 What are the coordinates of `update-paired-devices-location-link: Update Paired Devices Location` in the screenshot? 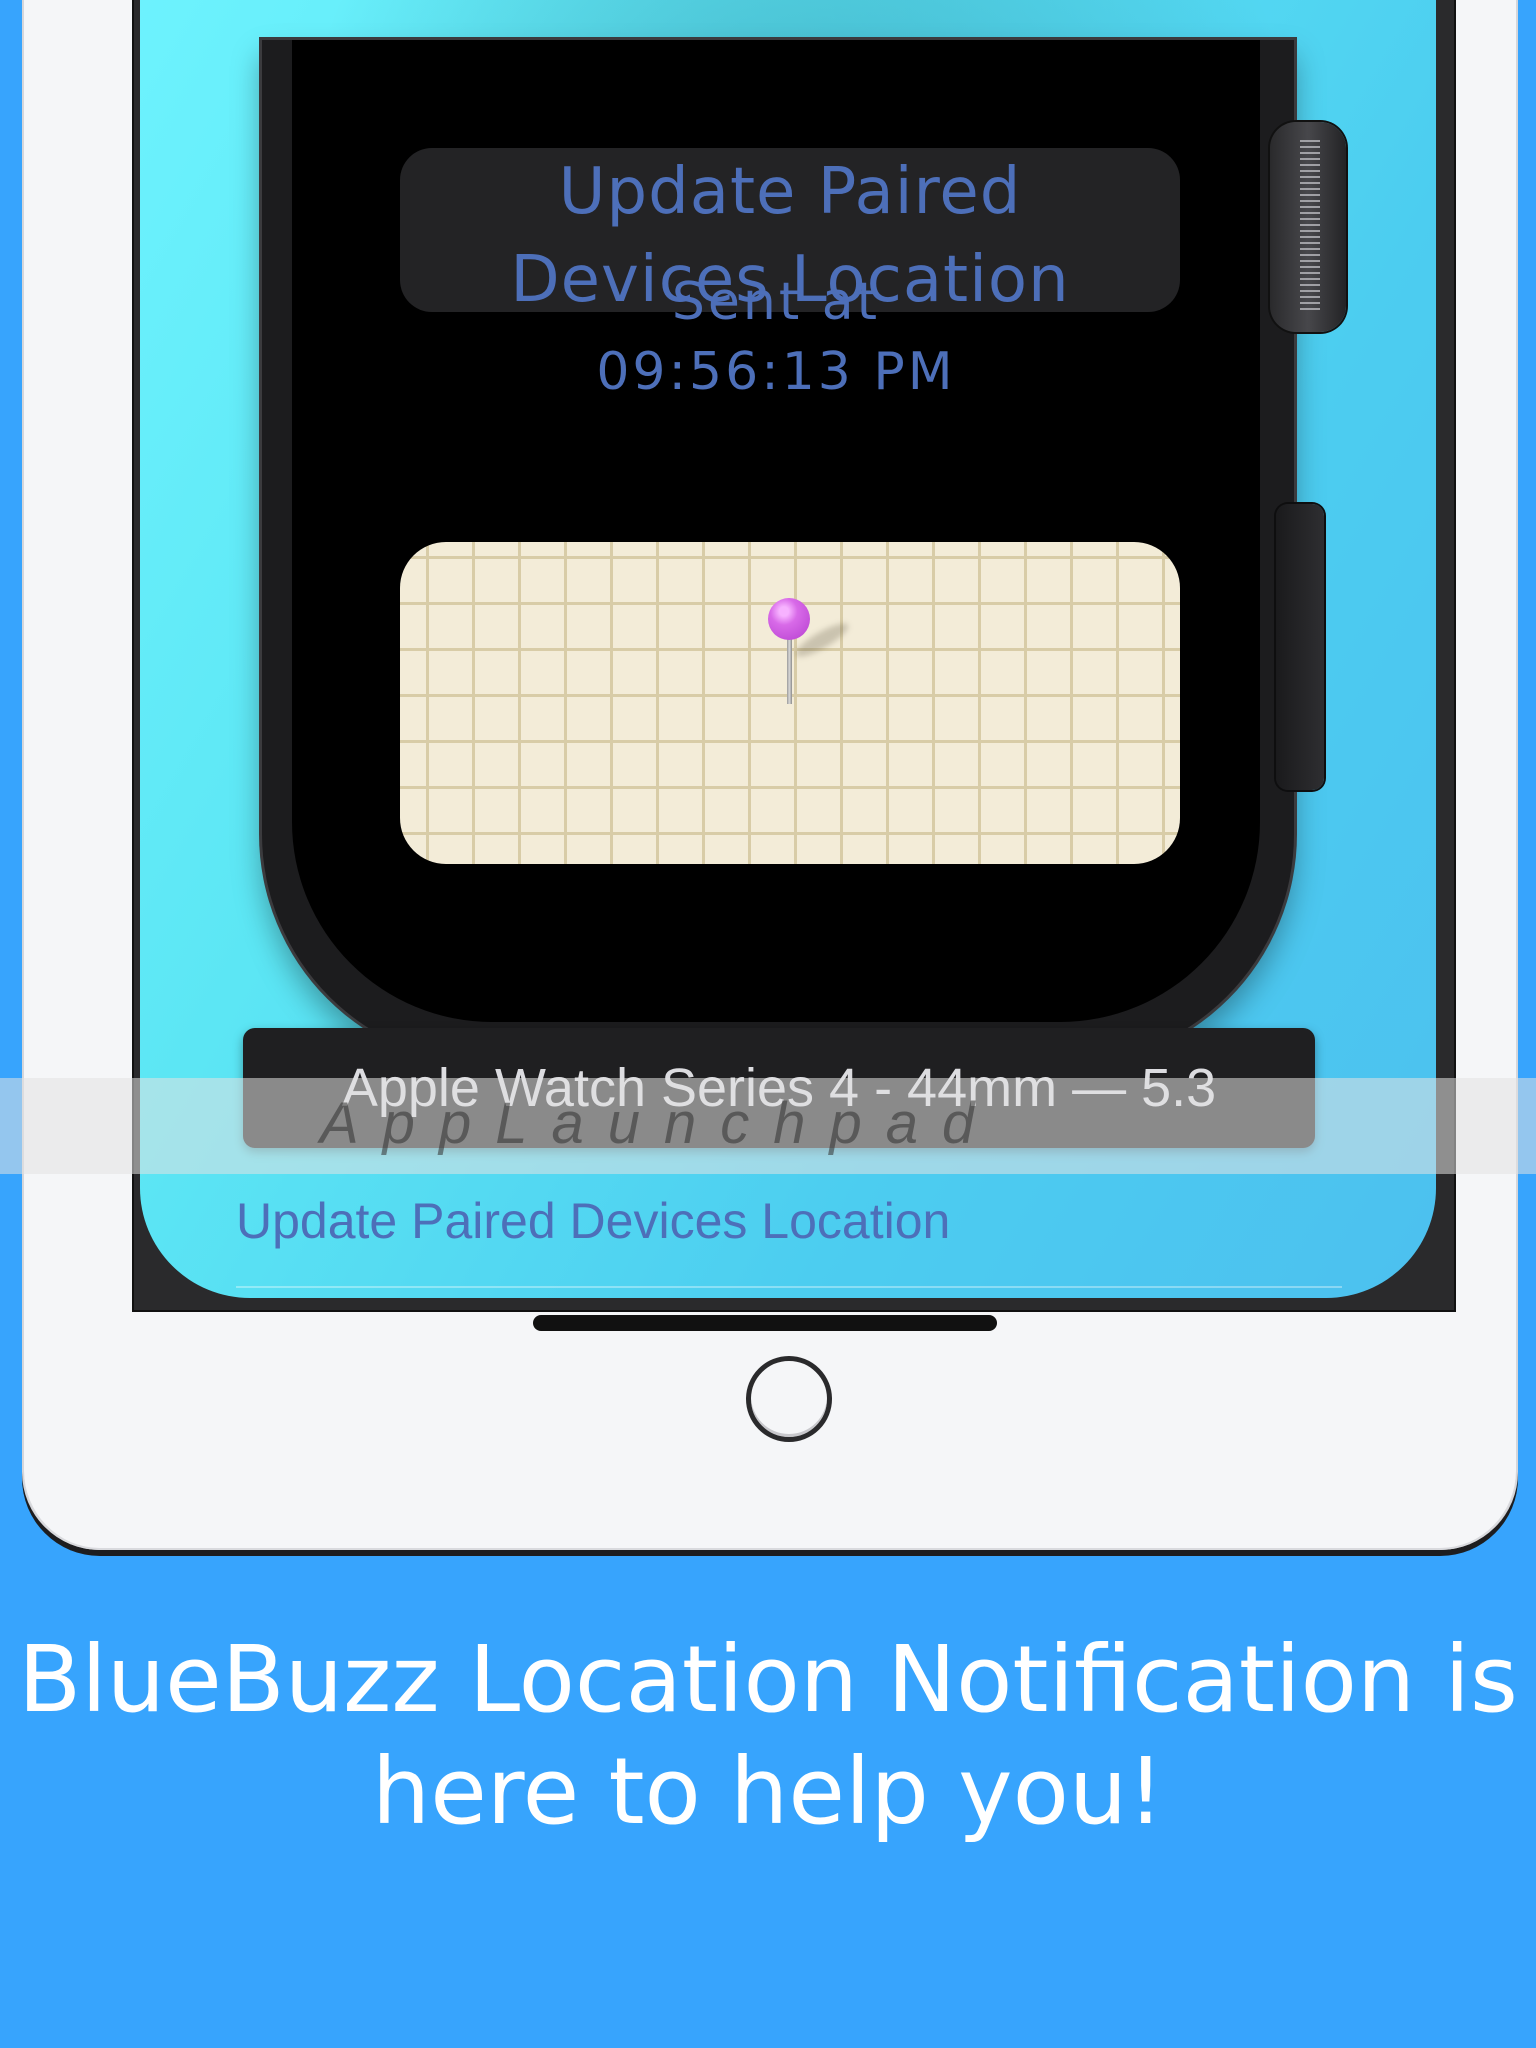 It's located at (593, 1221).